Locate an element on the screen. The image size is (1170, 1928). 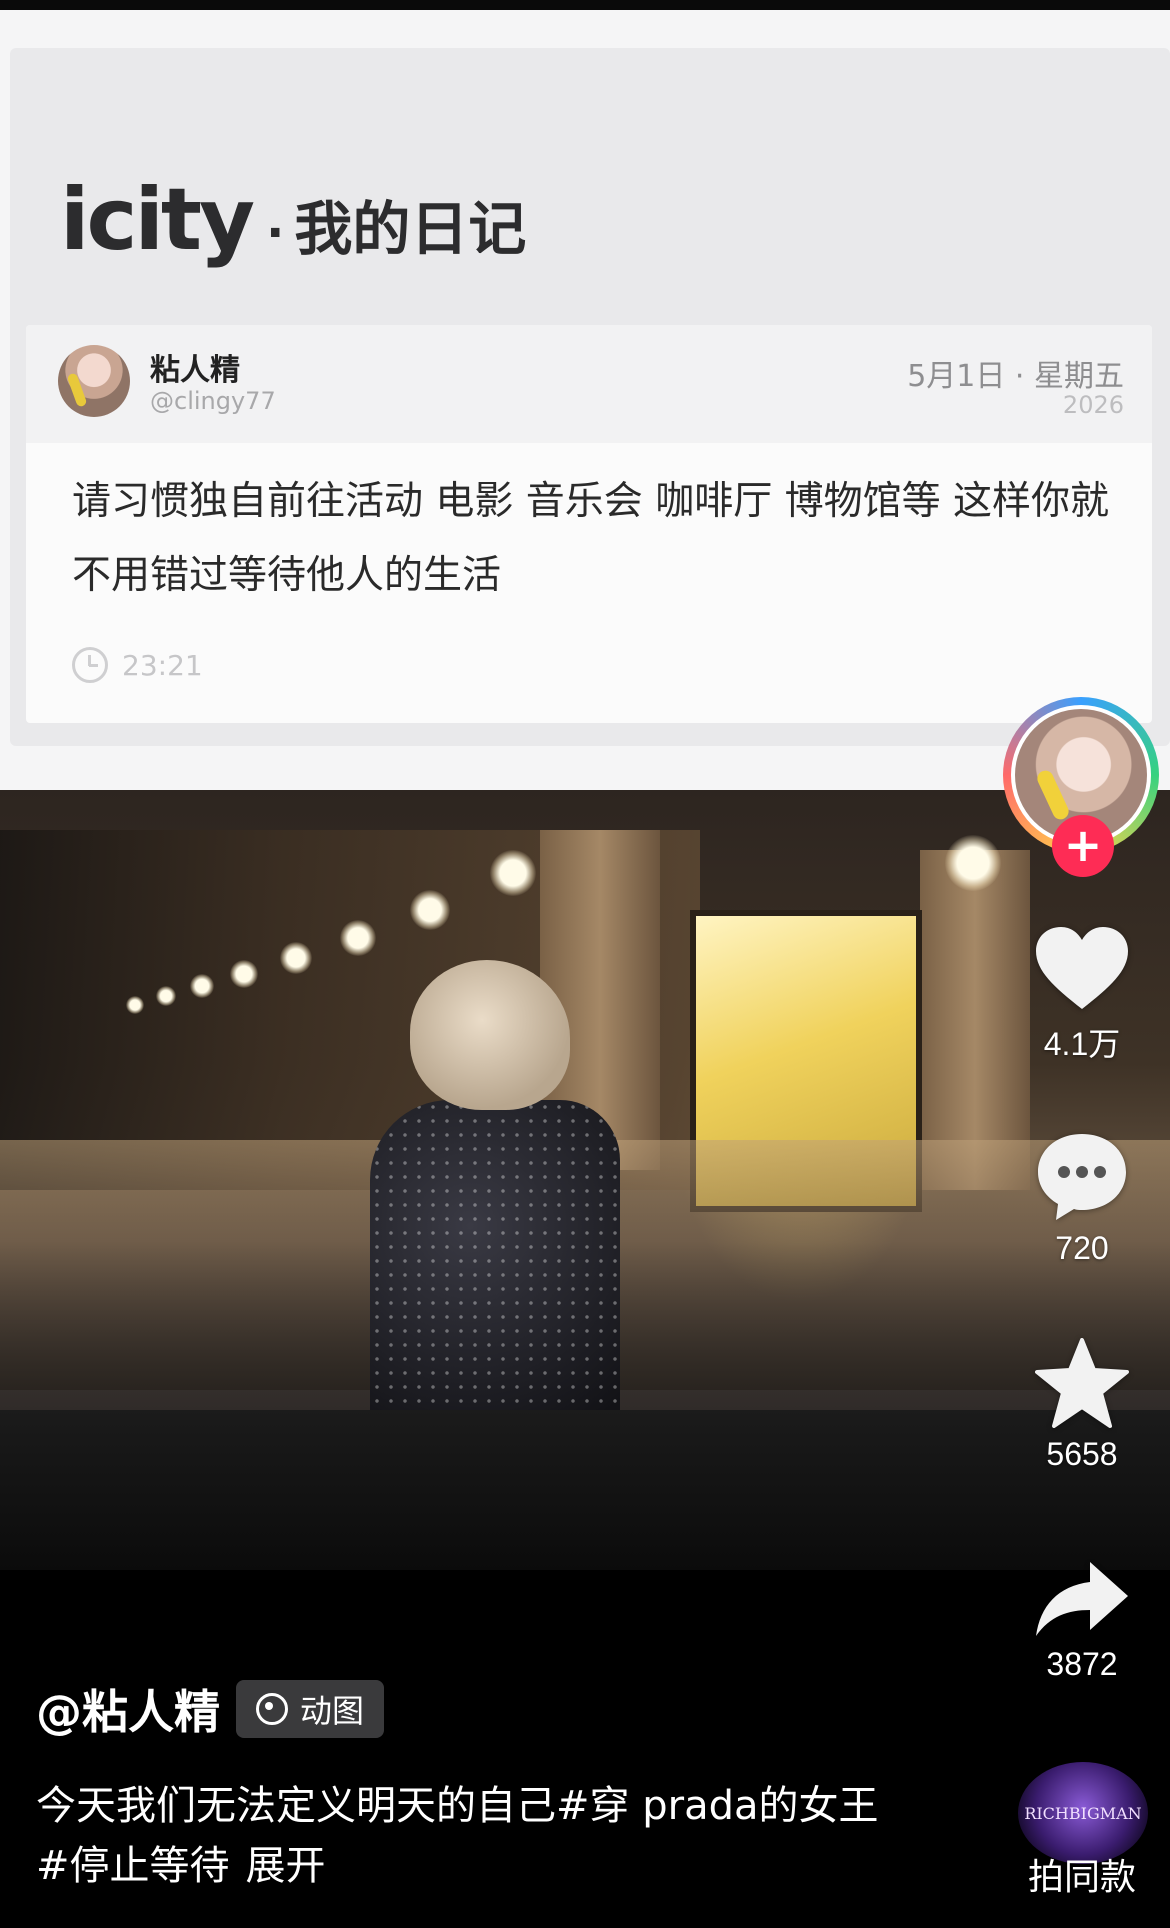
favorite-button: 5658 is located at coordinates (1082, 1405).